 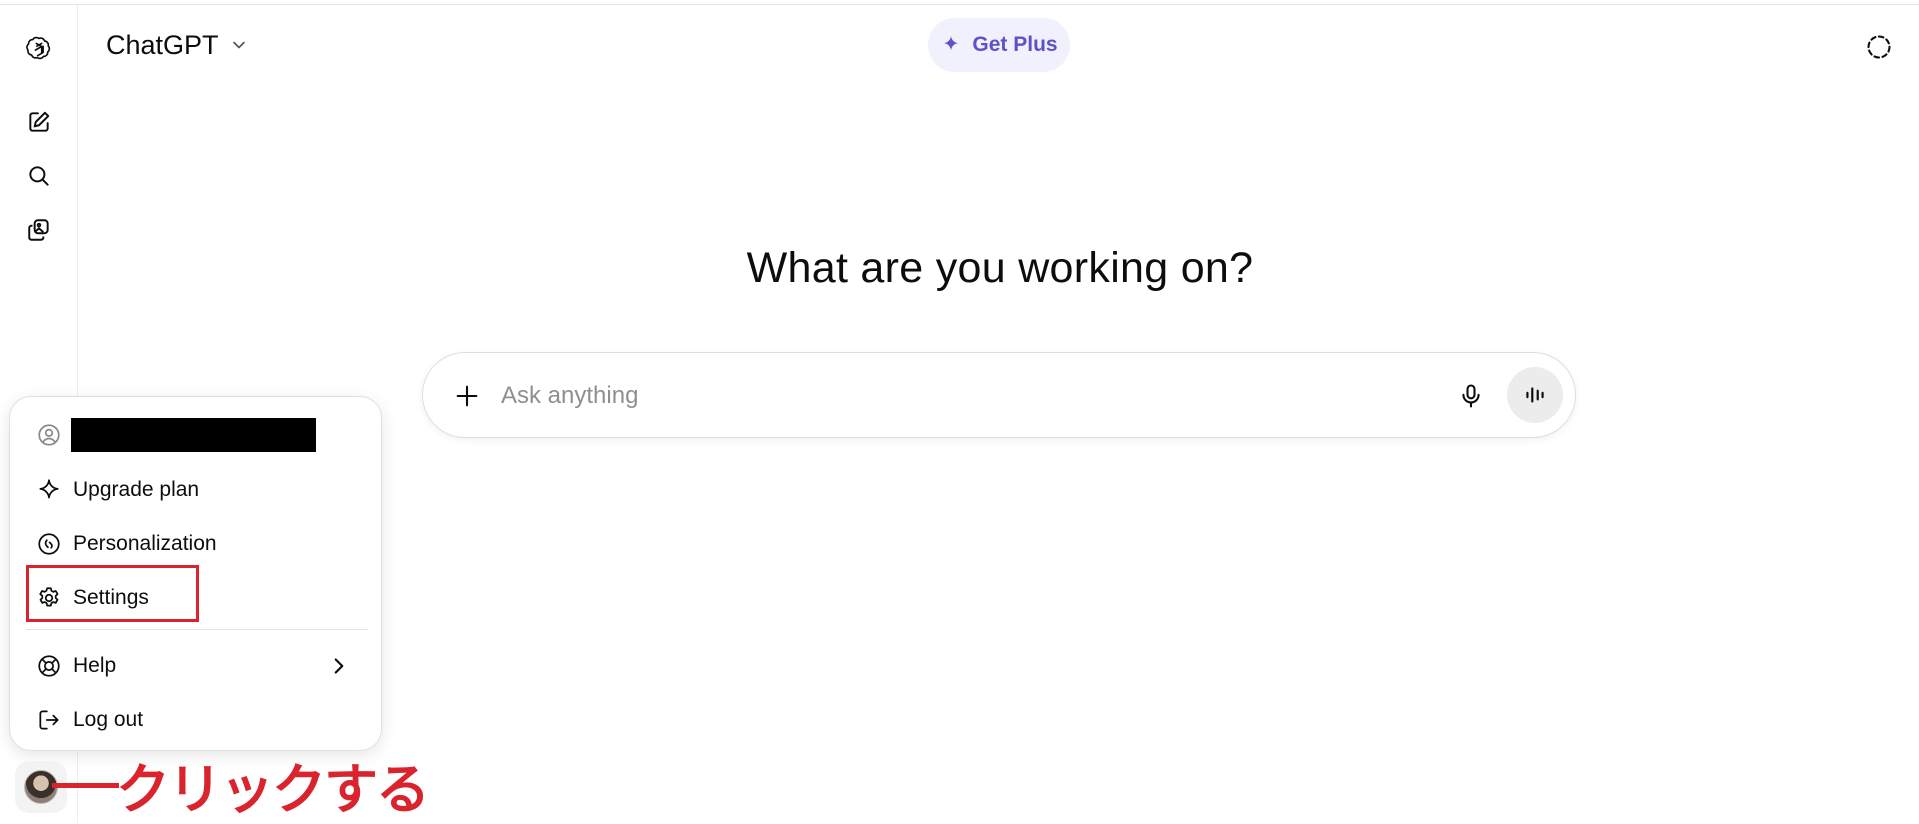 What do you see at coordinates (339, 666) in the screenshot?
I see `chevron-right-icon` at bounding box center [339, 666].